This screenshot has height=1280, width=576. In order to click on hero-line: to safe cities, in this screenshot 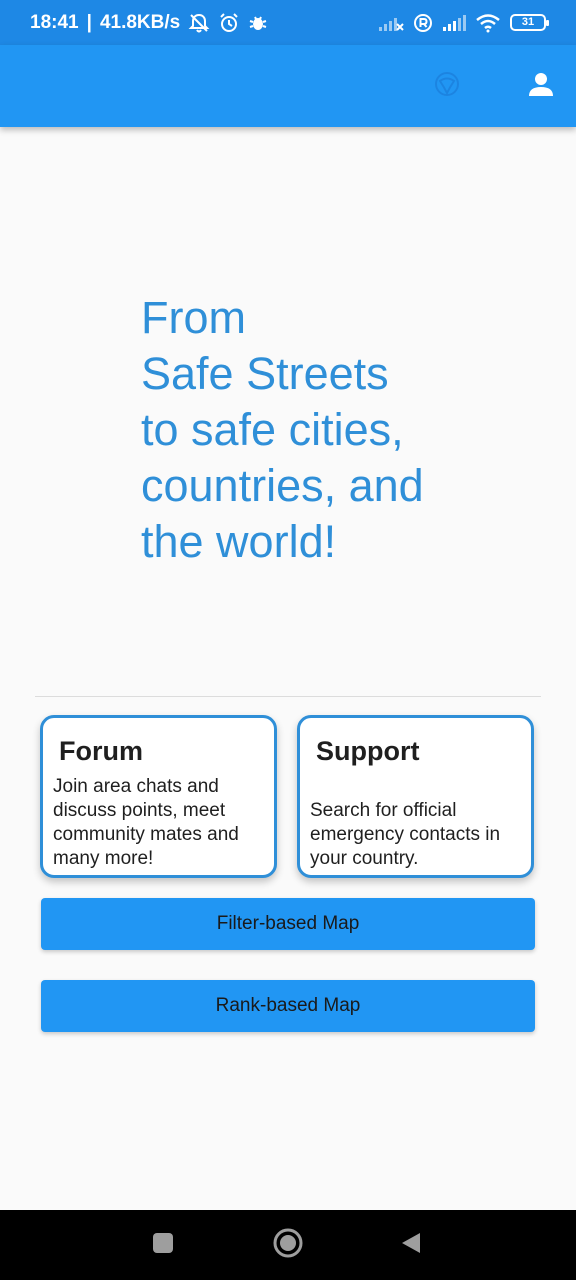, I will do `click(272, 429)`.